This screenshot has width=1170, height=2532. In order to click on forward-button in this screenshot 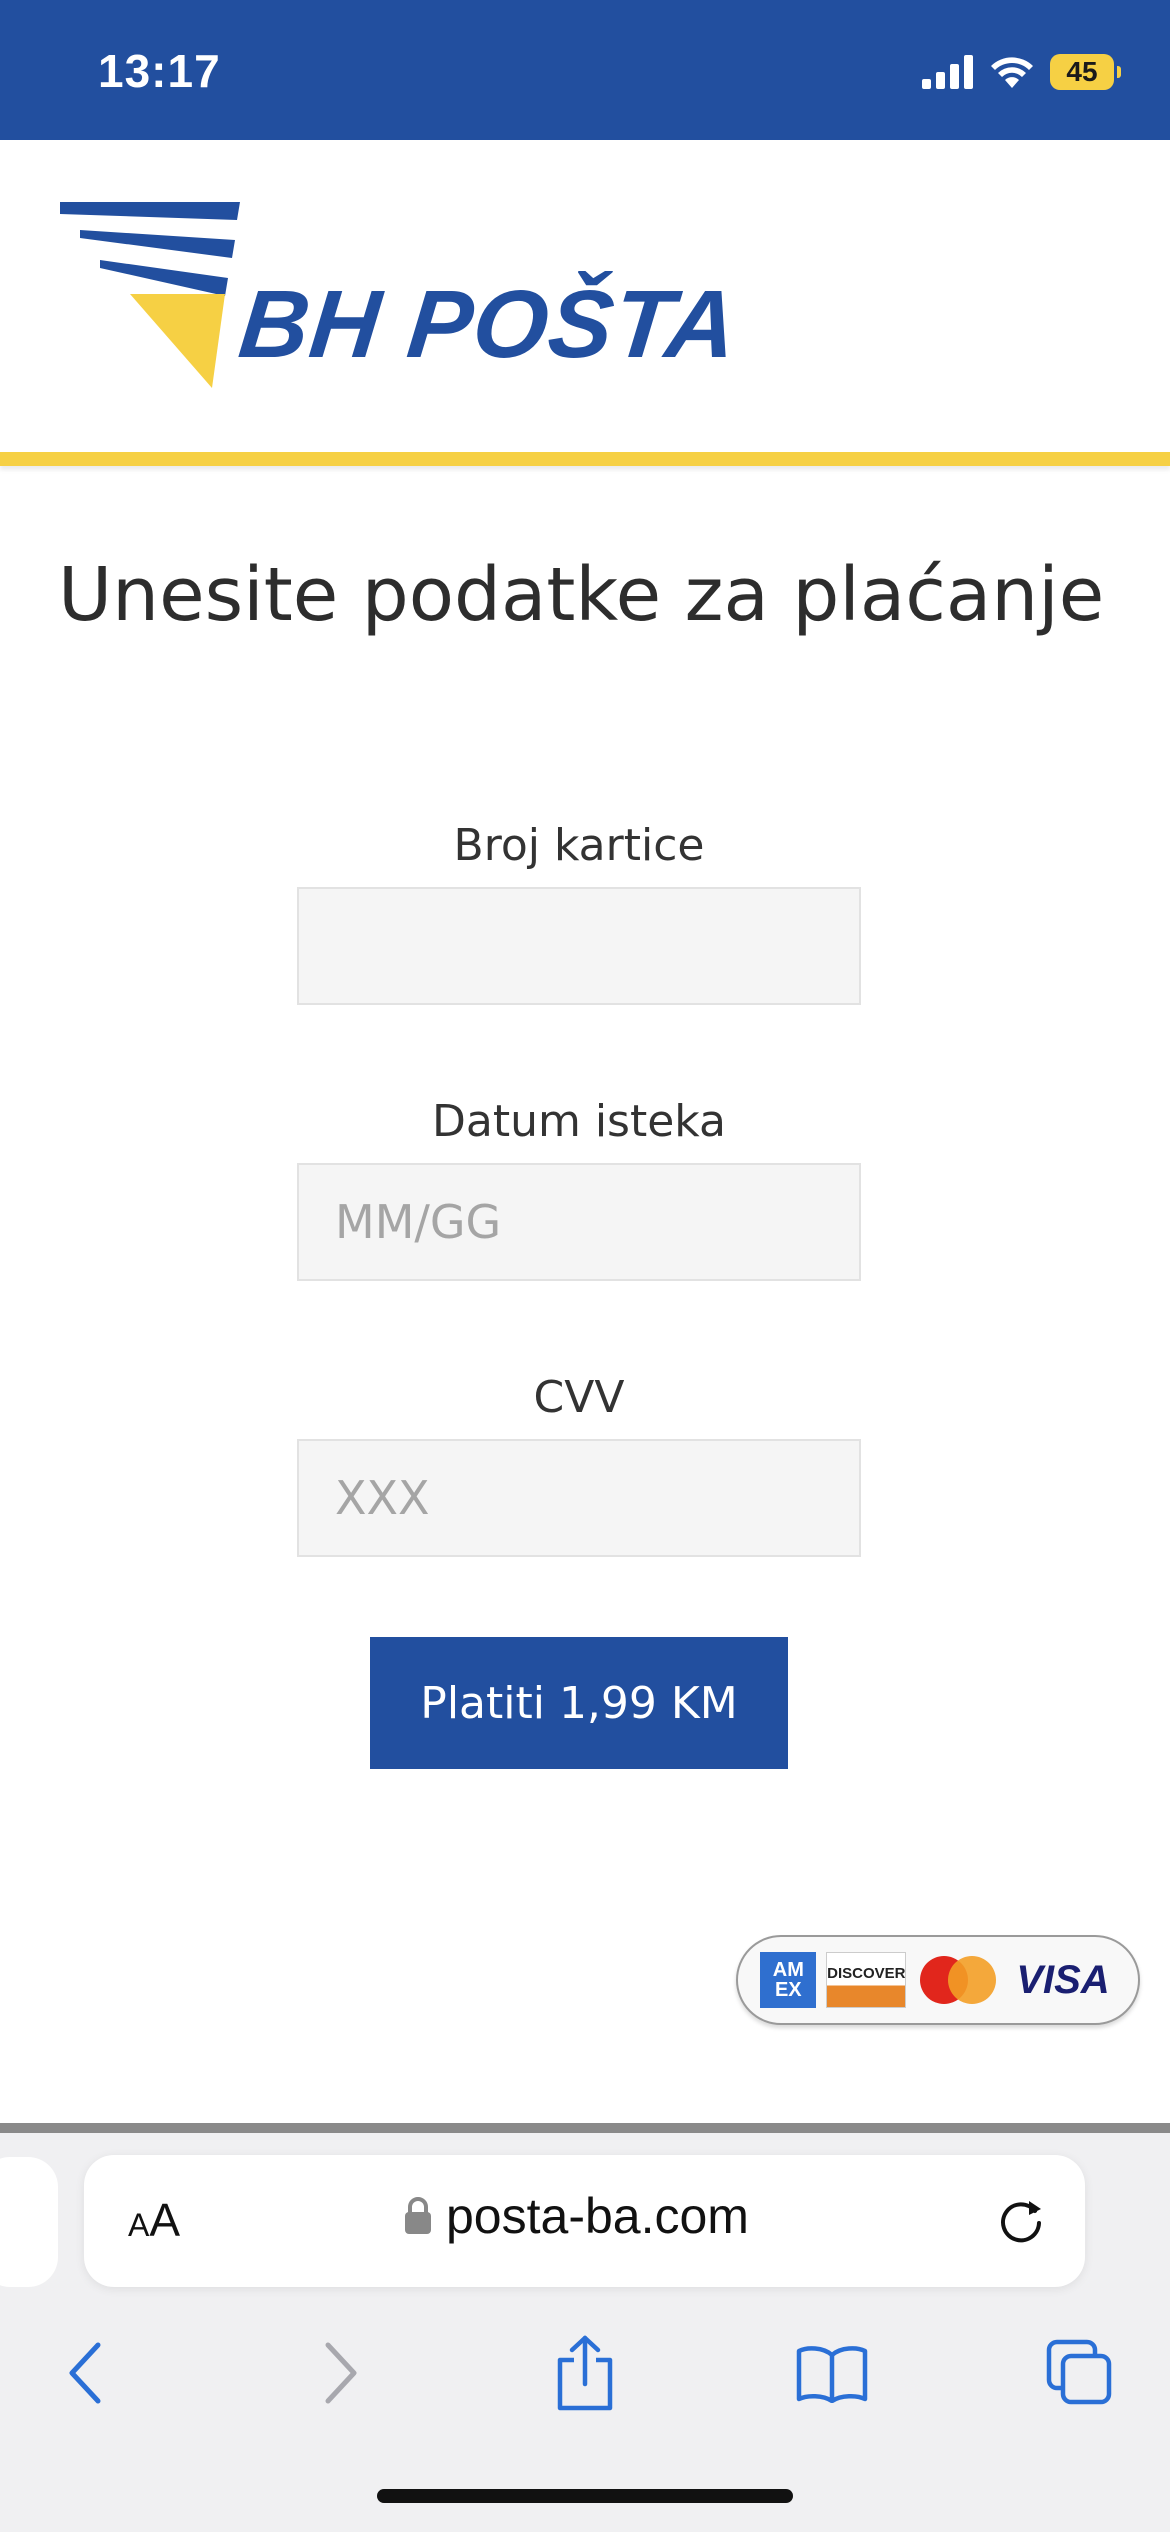, I will do `click(340, 2373)`.